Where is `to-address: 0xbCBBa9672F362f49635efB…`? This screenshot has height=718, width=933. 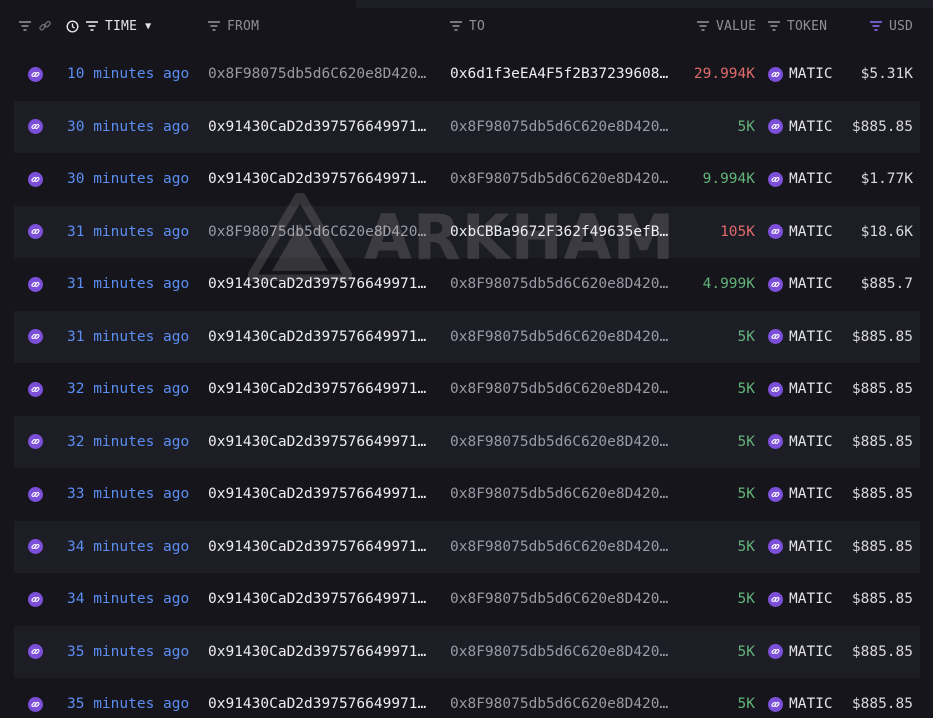 to-address: 0xbCBBa9672F362f49635efB… is located at coordinates (564, 232).